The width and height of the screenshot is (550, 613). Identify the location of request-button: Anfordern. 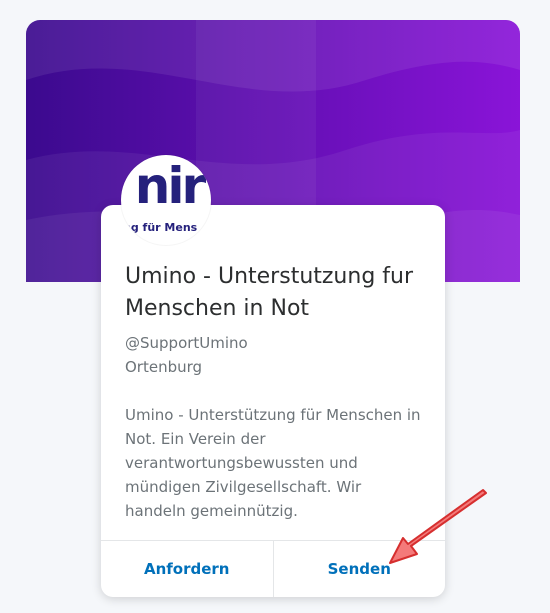
(187, 569).